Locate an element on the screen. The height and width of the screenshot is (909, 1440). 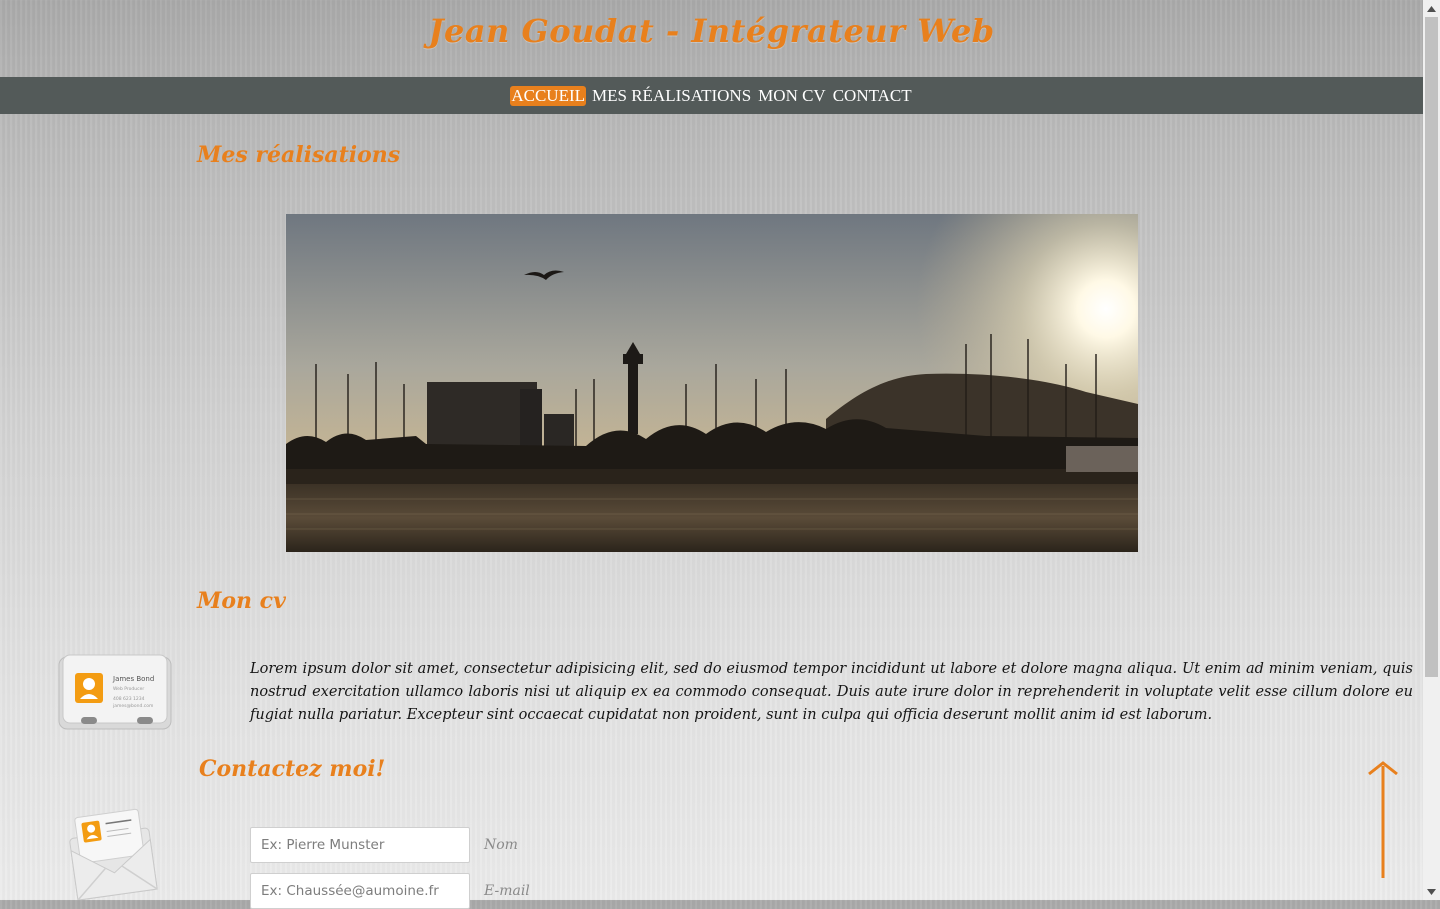
envelope-icon is located at coordinates (112, 853).